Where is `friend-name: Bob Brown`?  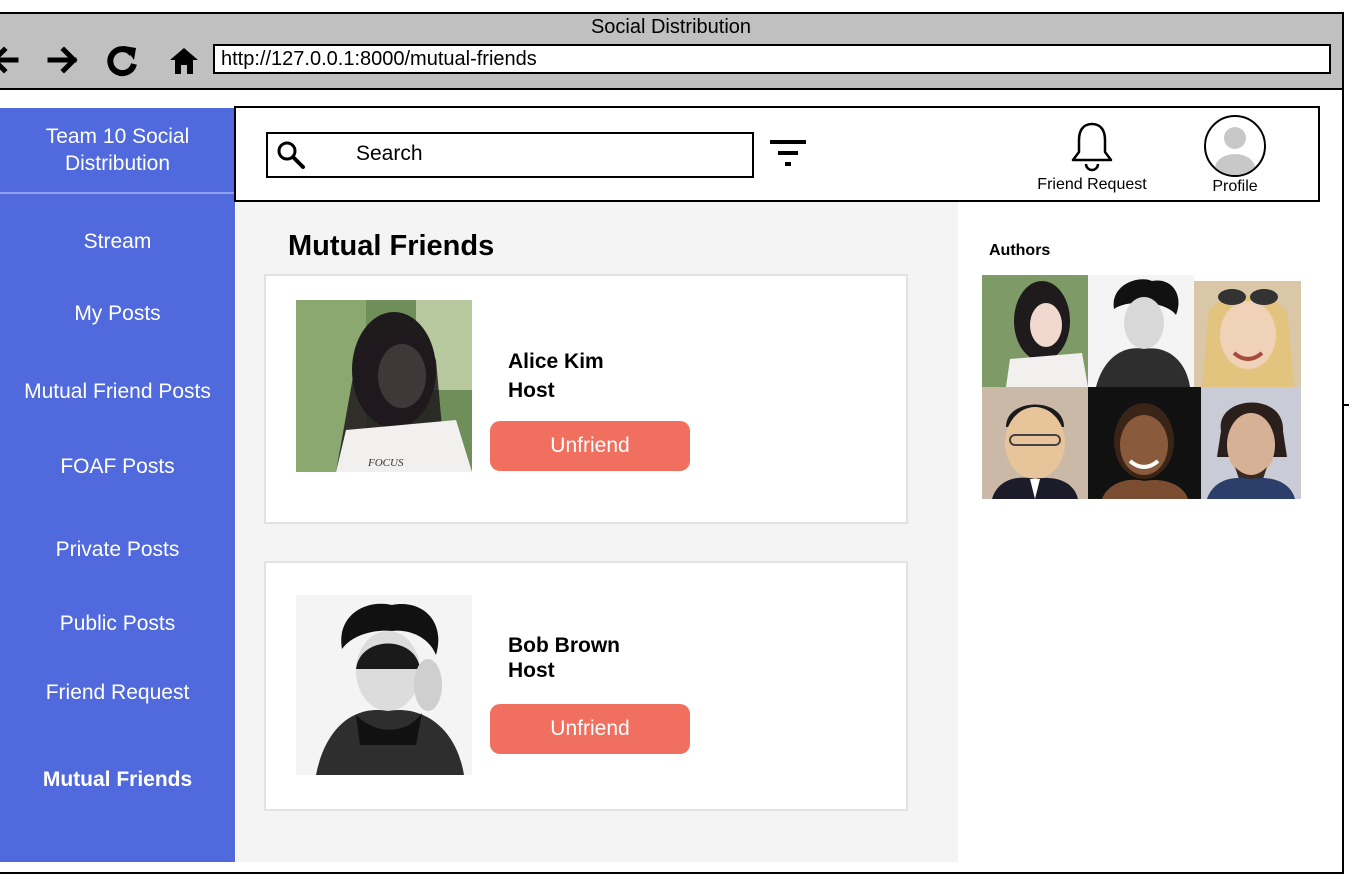
friend-name: Bob Brown is located at coordinates (564, 645).